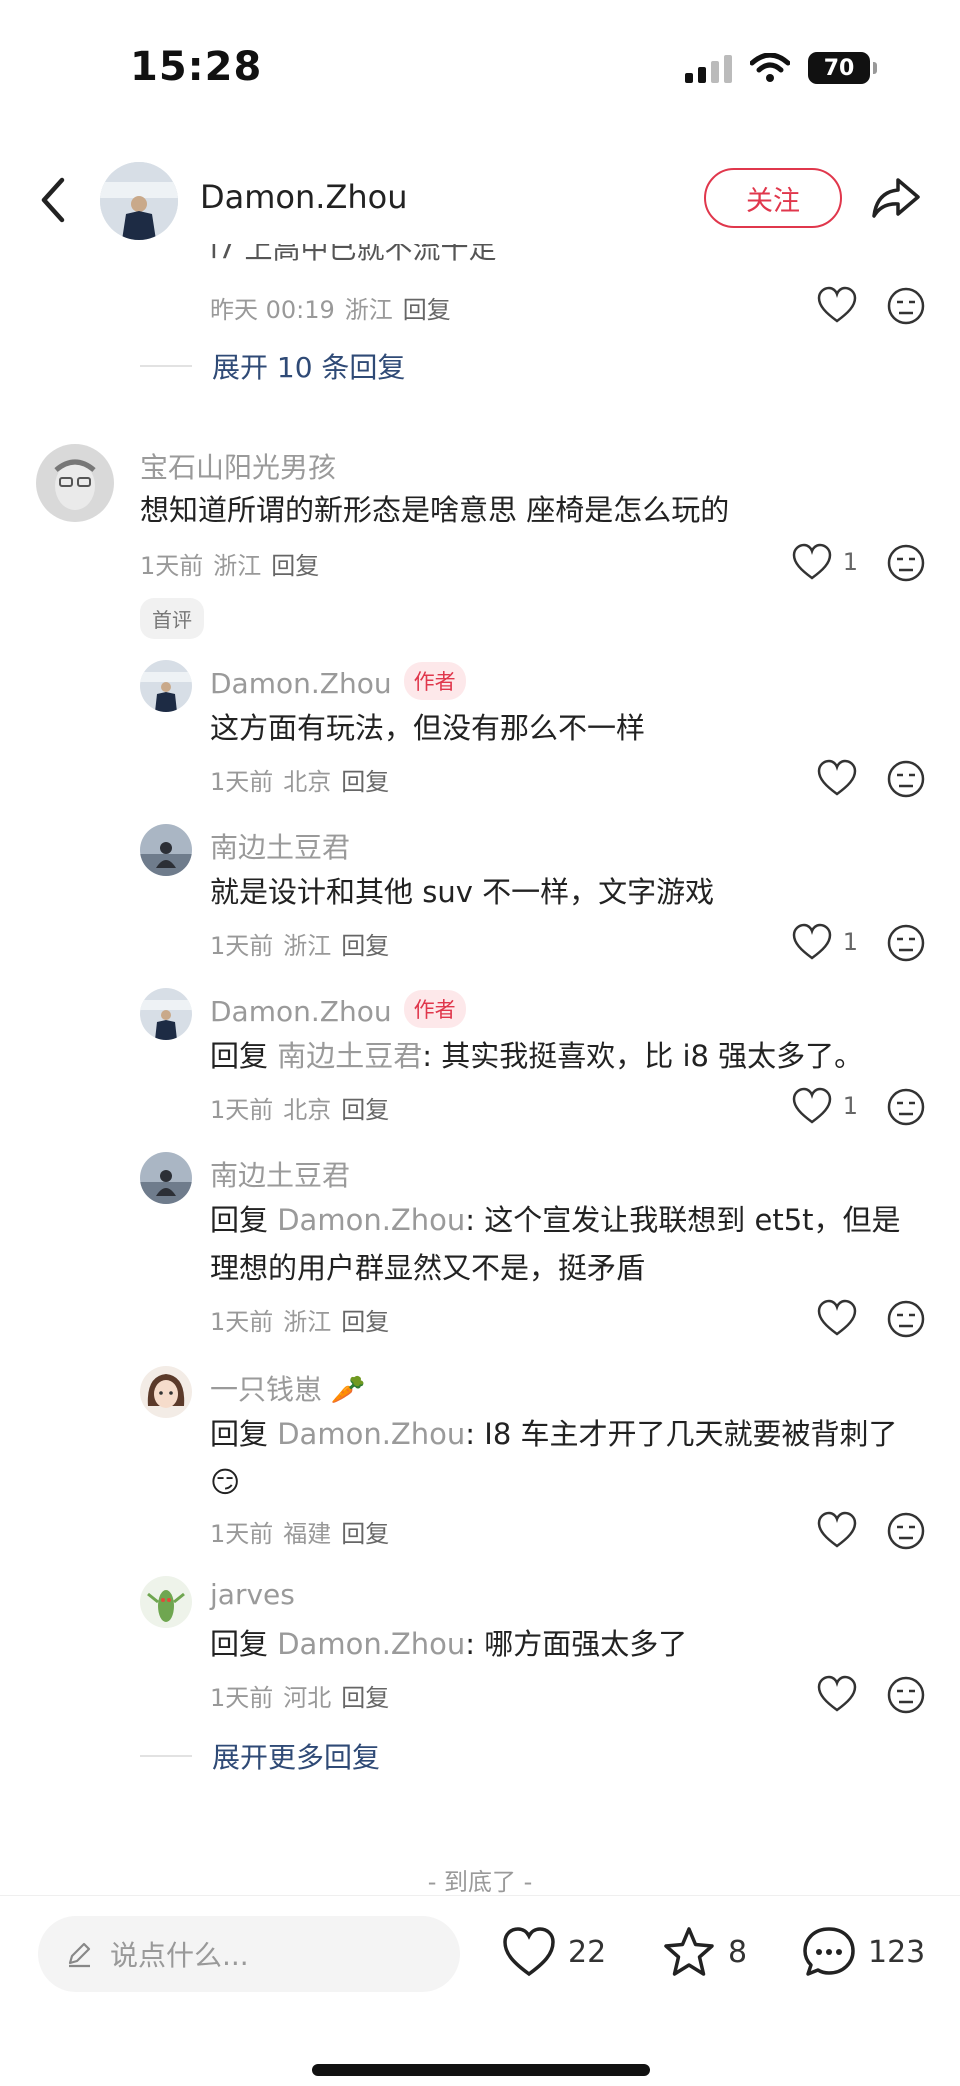 This screenshot has width=960, height=2086. Describe the element at coordinates (689, 1951) in the screenshot. I see `star-icon` at that location.